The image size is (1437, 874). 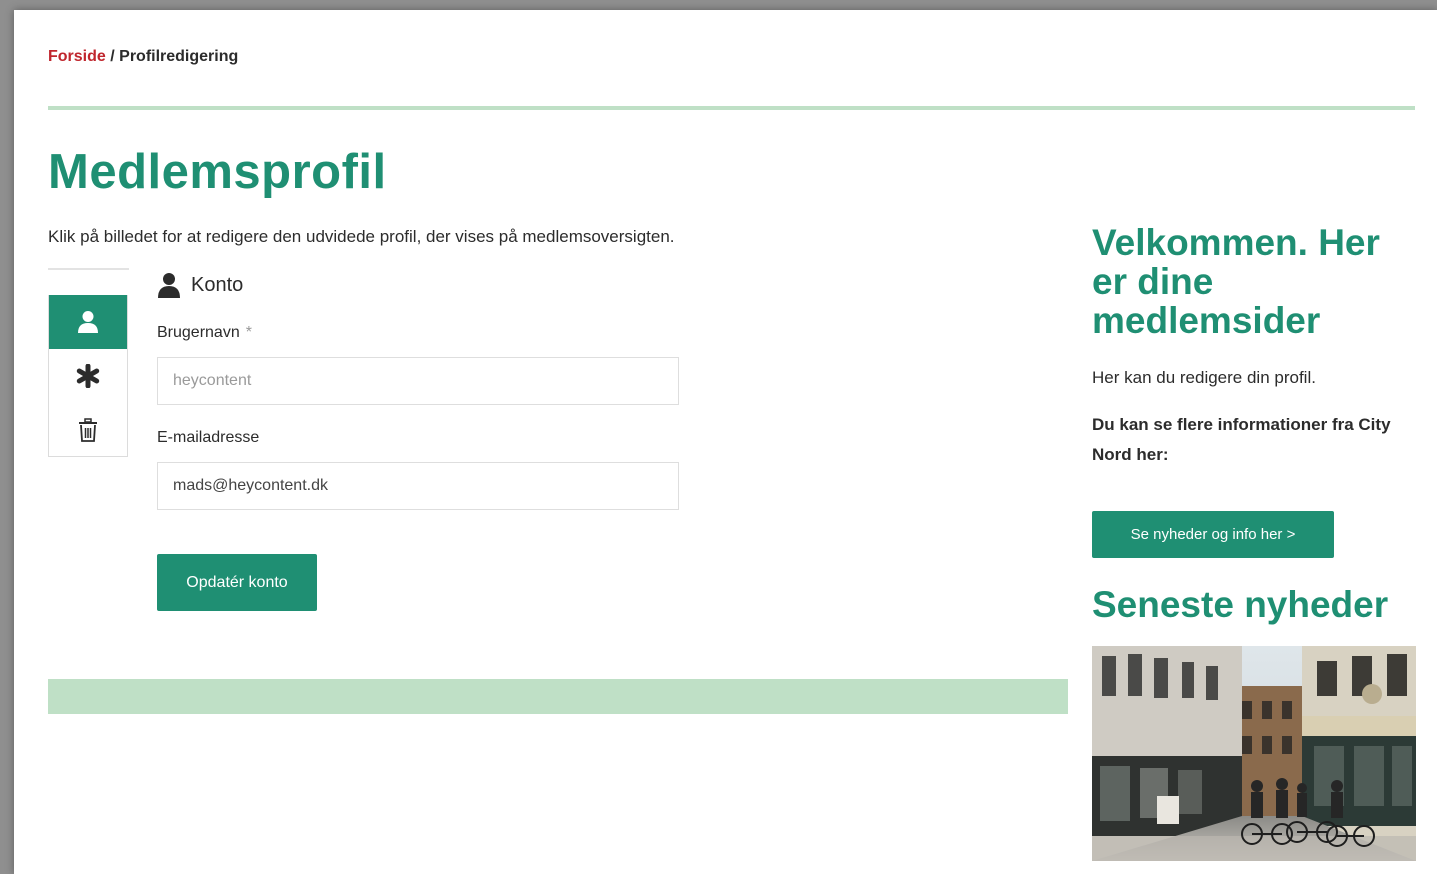 I want to click on email-field, so click(x=418, y=486).